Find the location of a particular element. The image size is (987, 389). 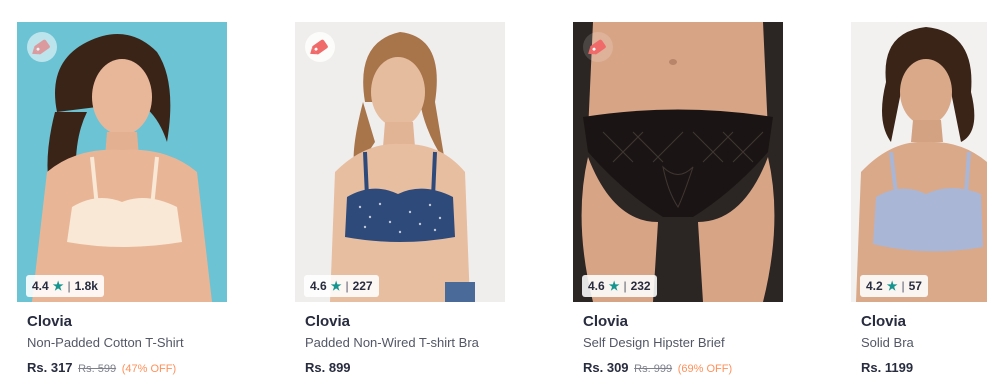

product-price: Rs. 317 Rs. 599 (47% OFF) is located at coordinates (127, 368).